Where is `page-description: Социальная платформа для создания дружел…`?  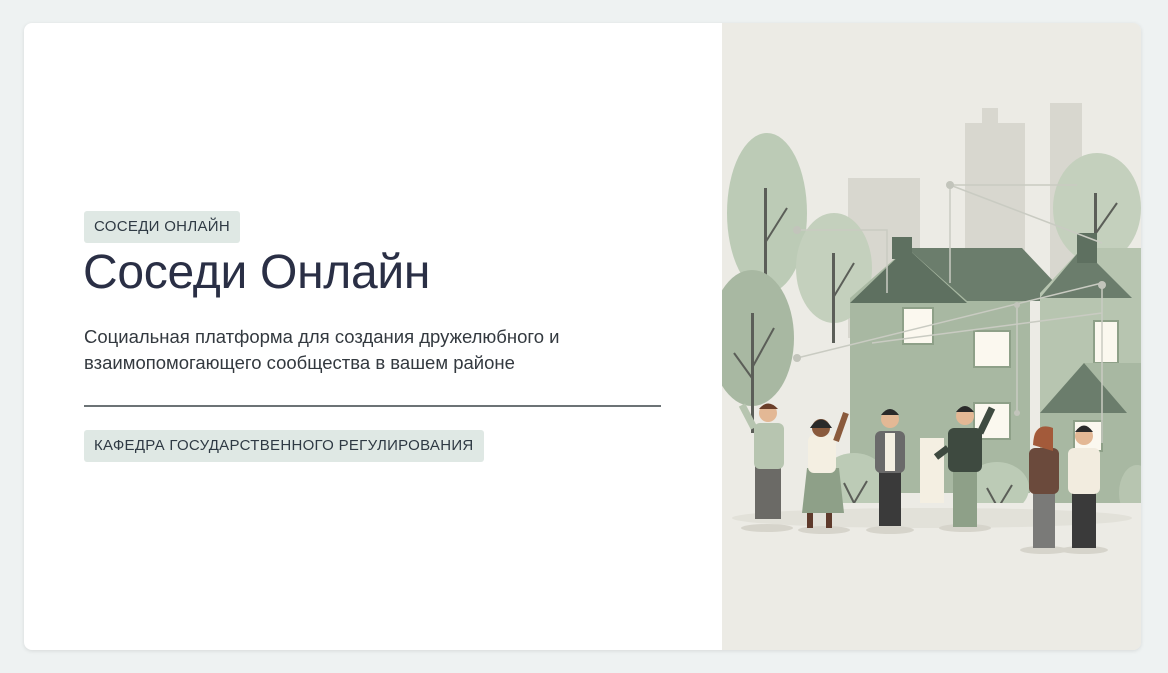 page-description: Социальная платформа для создания дружел… is located at coordinates (322, 349).